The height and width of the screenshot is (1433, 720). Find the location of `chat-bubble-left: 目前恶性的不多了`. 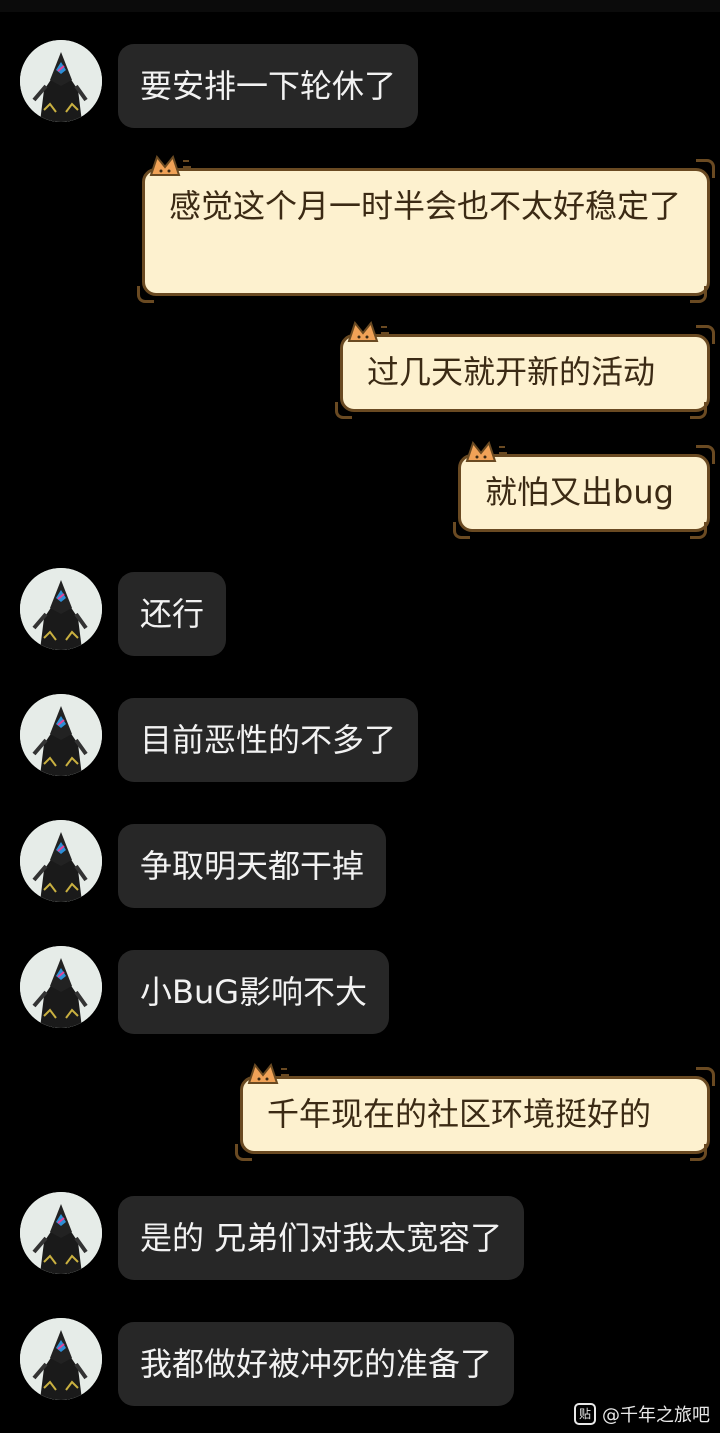

chat-bubble-left: 目前恶性的不多了 is located at coordinates (268, 740).